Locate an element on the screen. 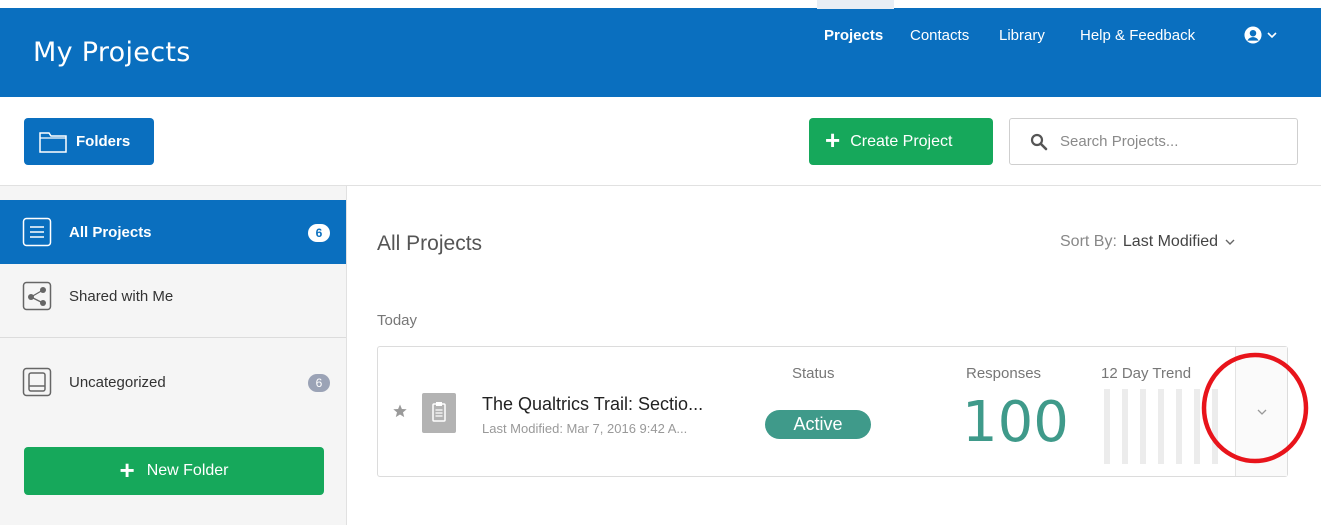  new-folder-button: + New Folder is located at coordinates (174, 471).